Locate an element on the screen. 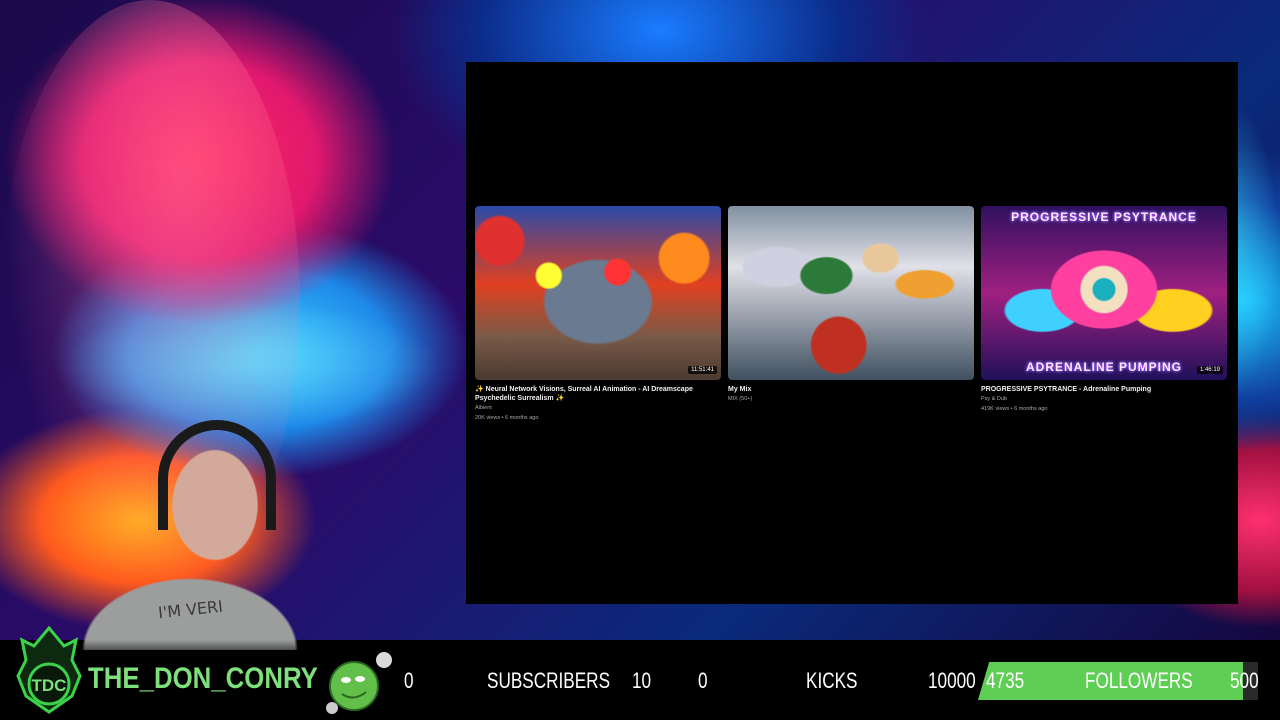  video-title: My Mix is located at coordinates (851, 389).